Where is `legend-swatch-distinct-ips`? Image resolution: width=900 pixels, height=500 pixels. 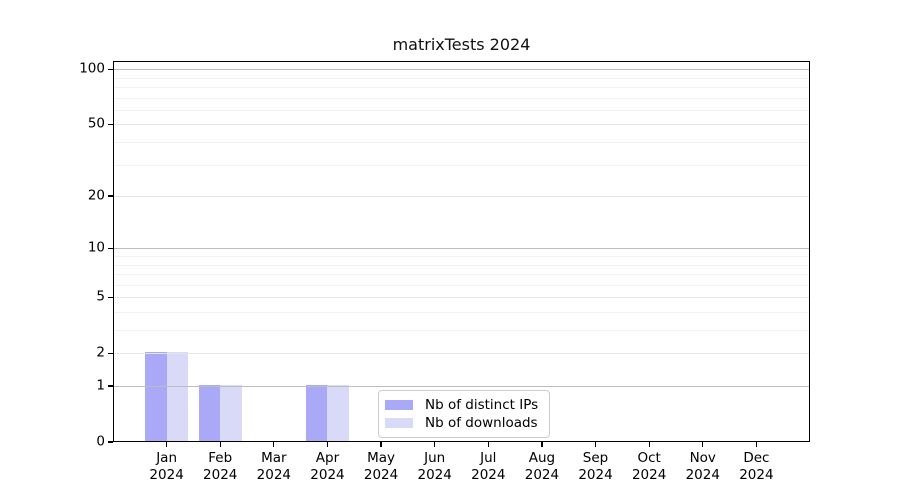 legend-swatch-distinct-ips is located at coordinates (399, 405).